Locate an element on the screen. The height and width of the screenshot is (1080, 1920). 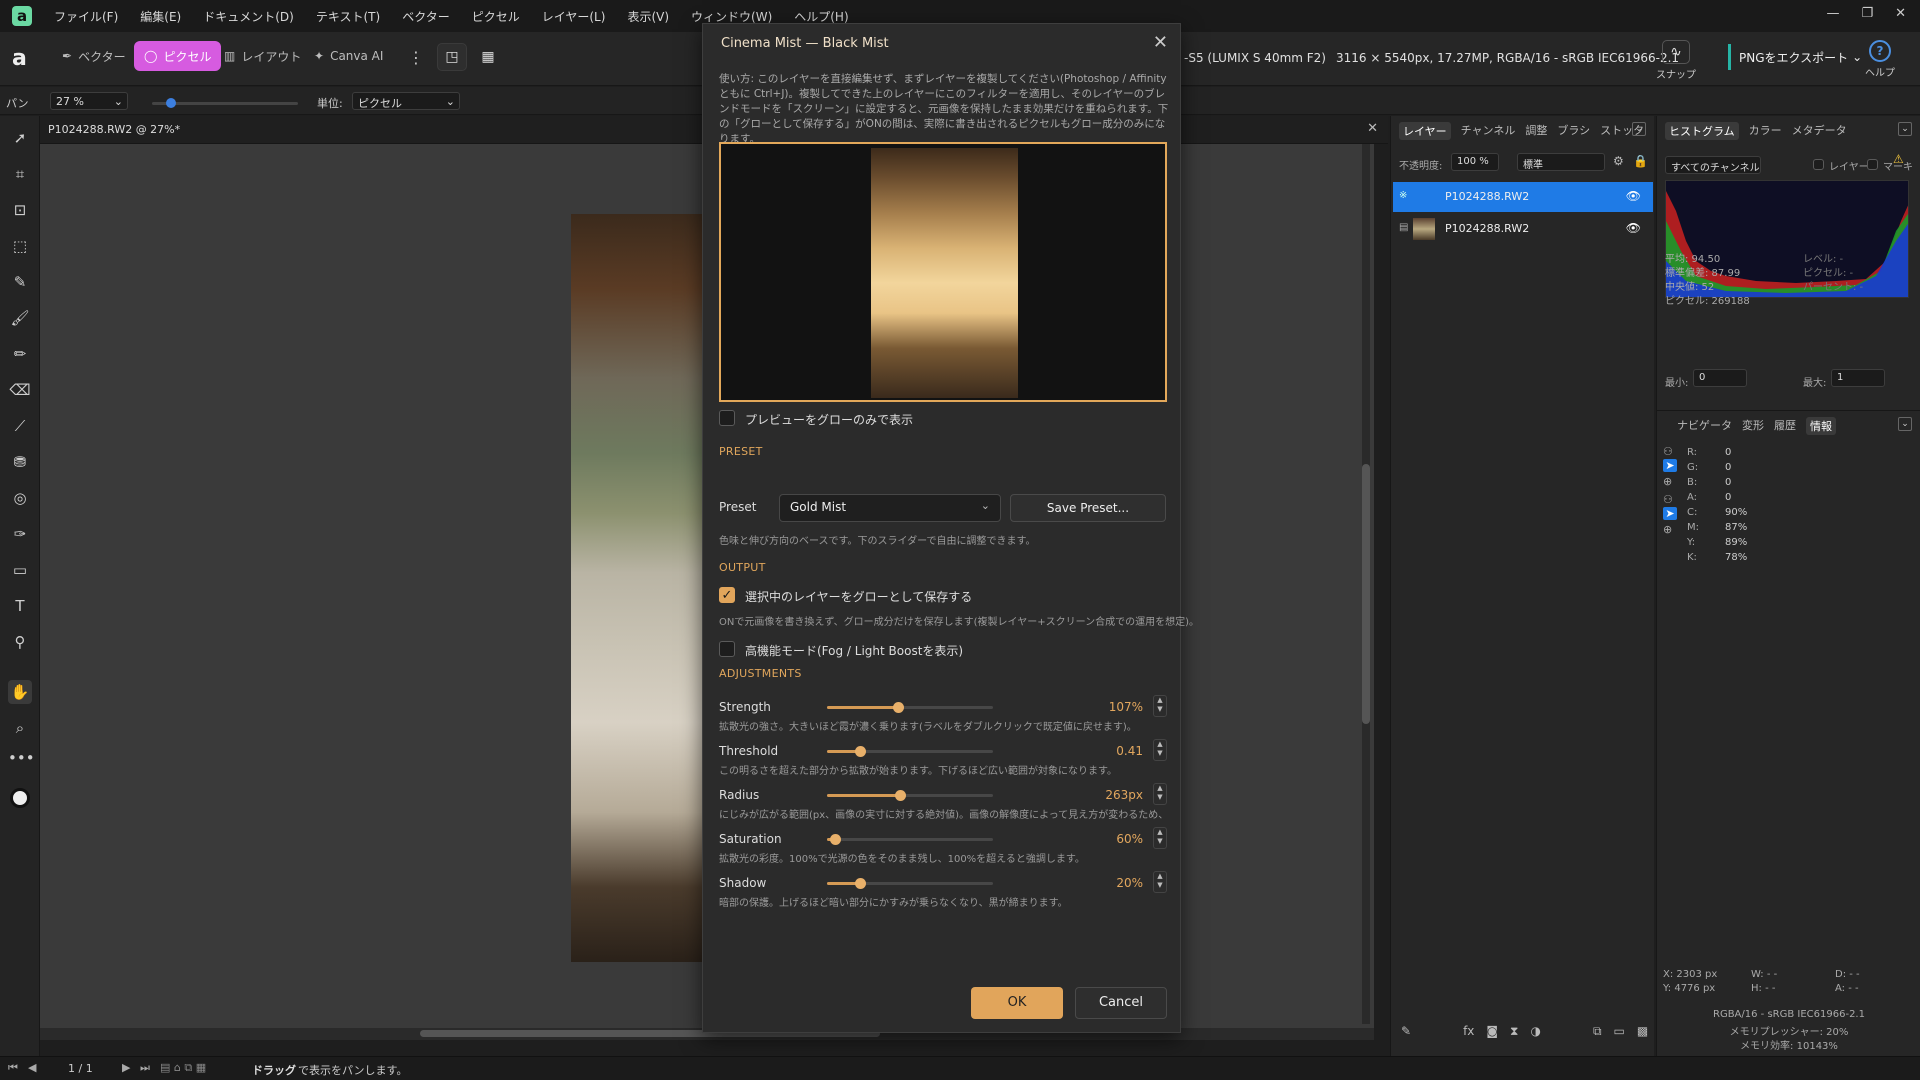
strength-spinner: ▲ ▼ is located at coordinates (1160, 706).